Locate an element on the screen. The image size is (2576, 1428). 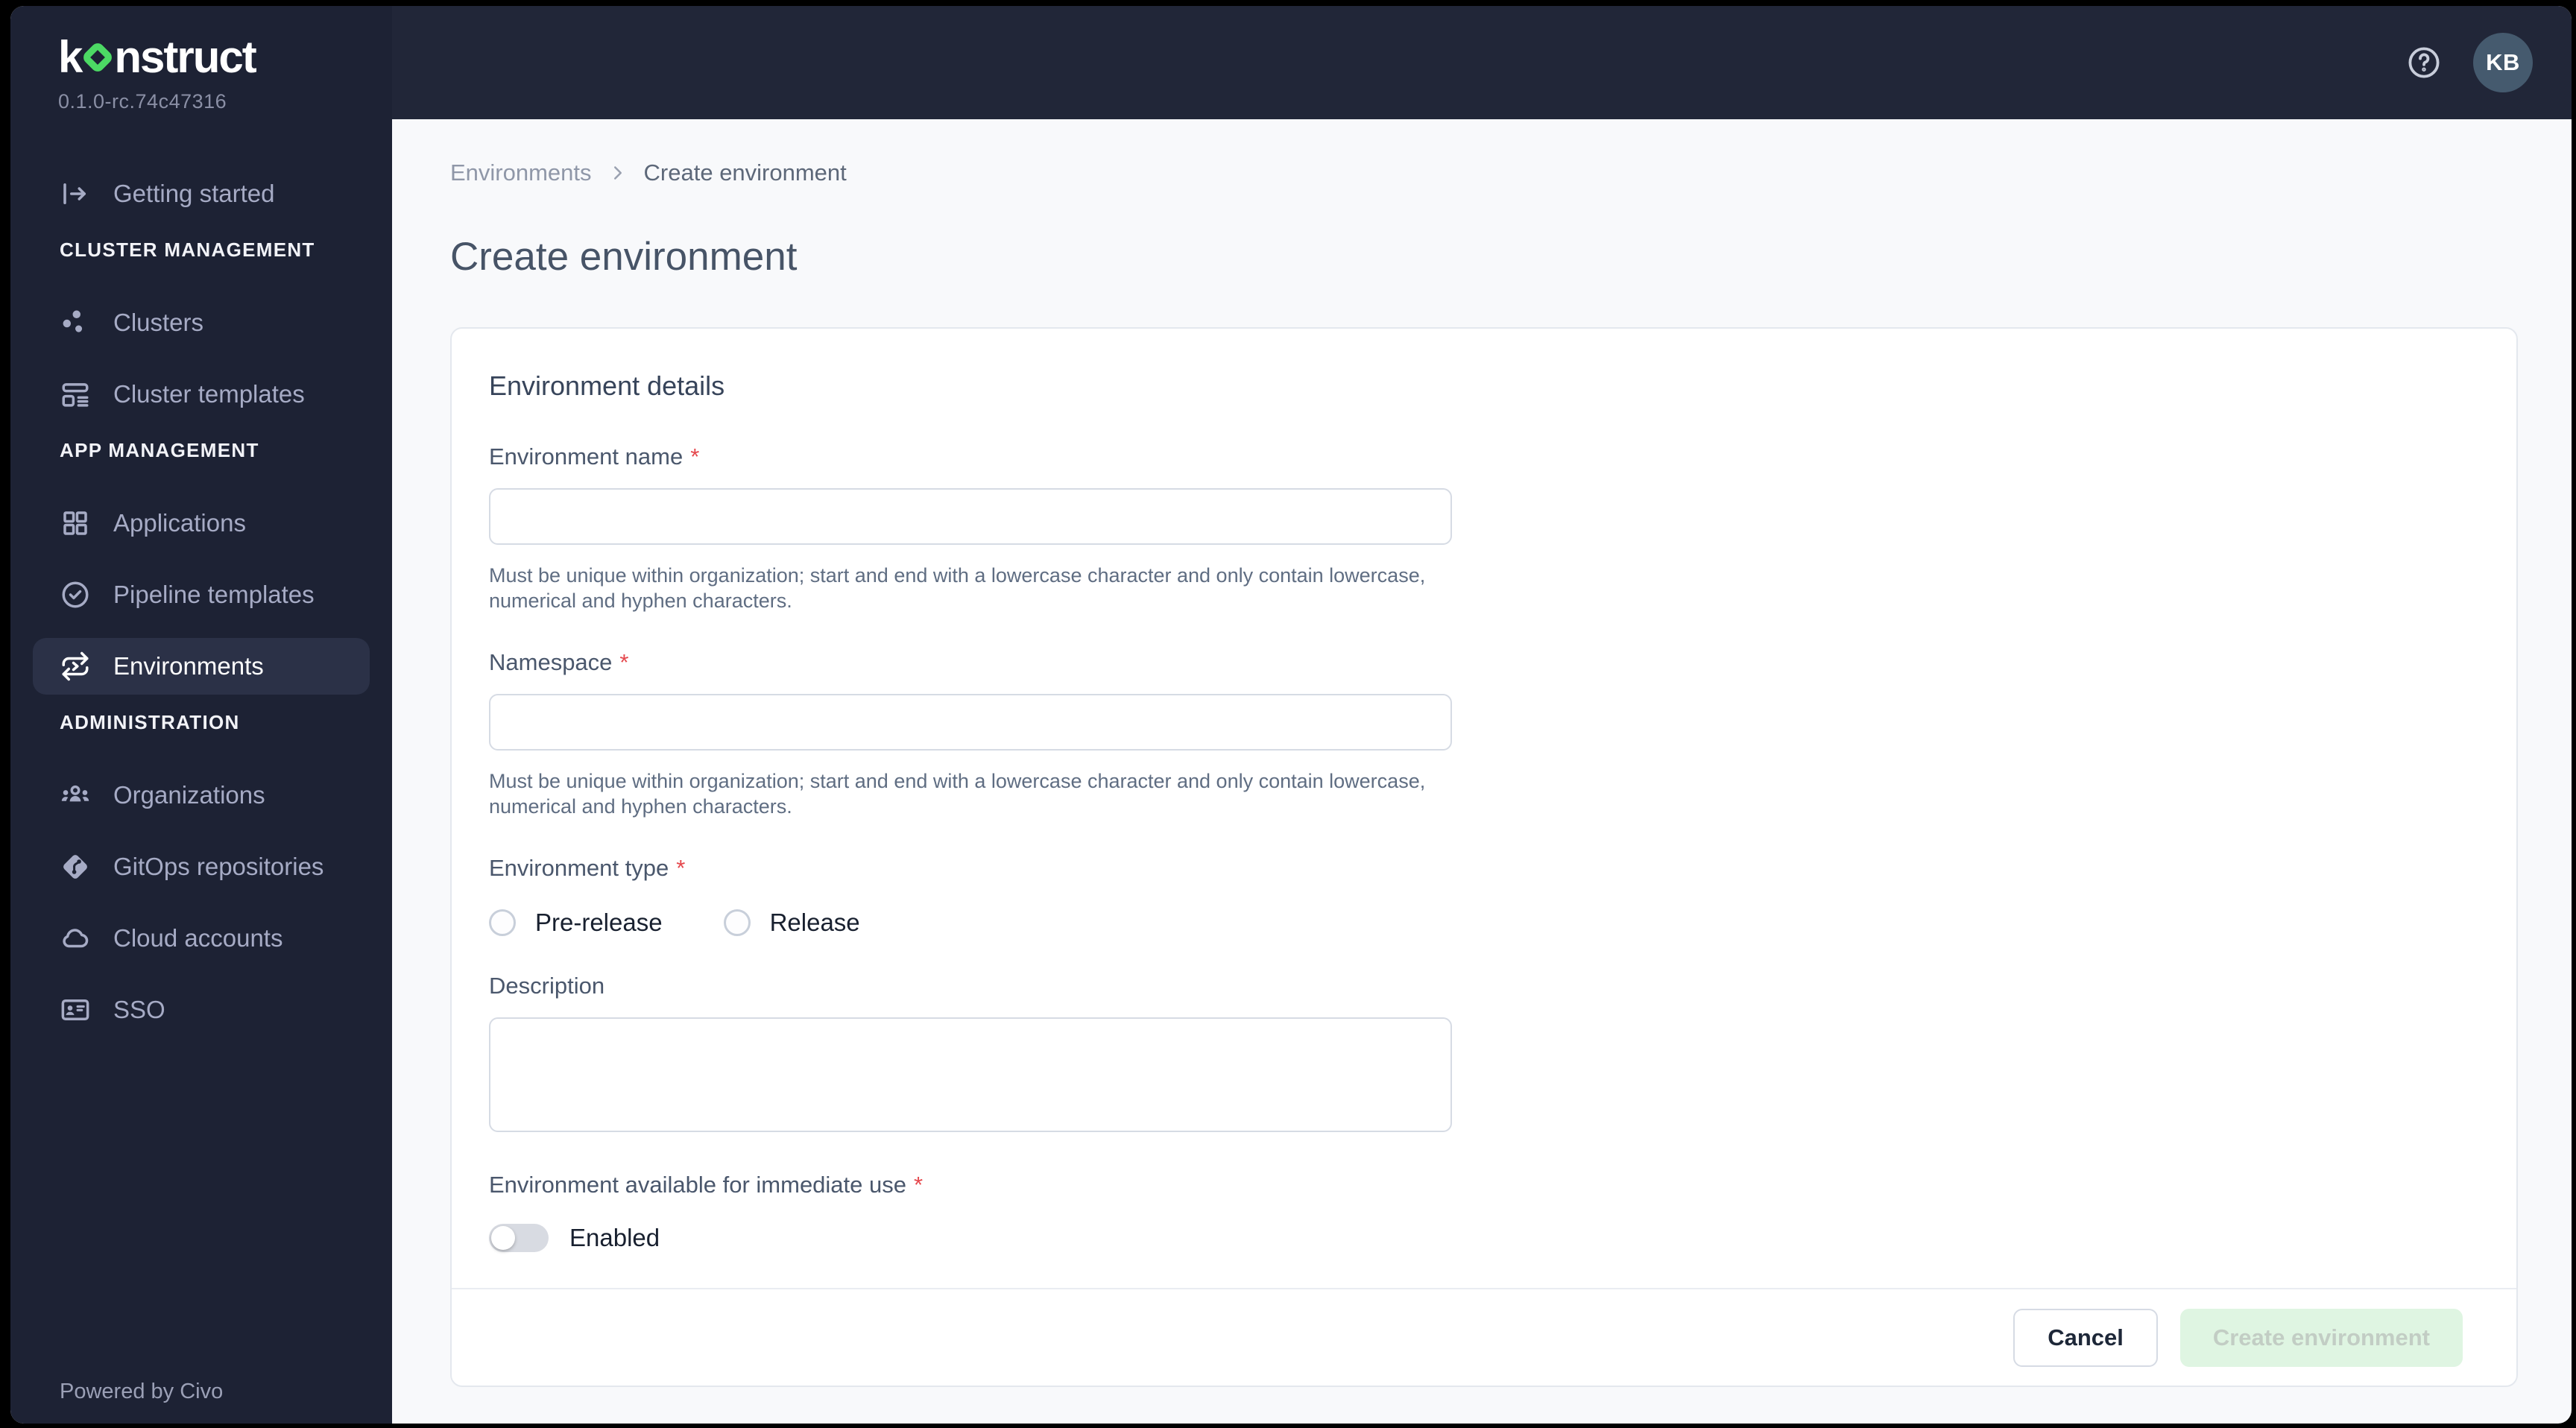
environments-icon is located at coordinates (75, 666).